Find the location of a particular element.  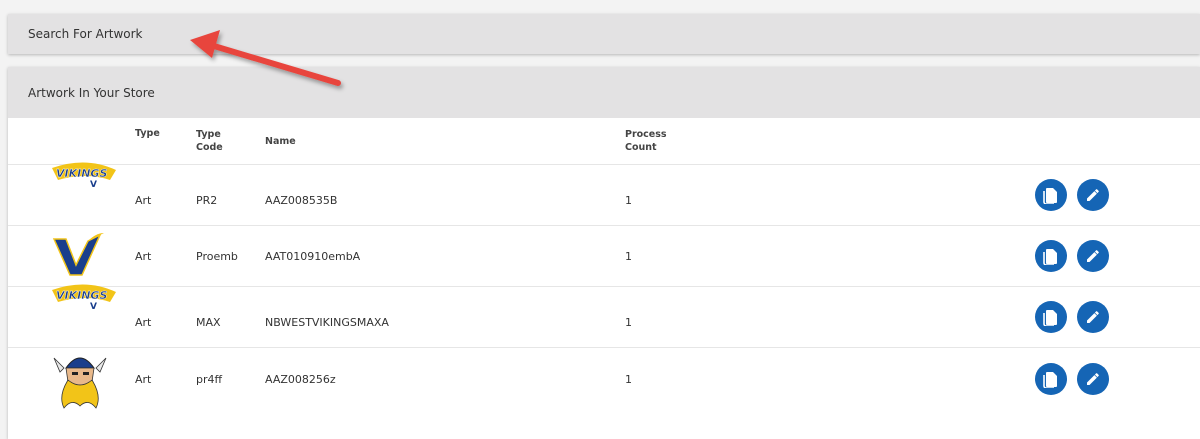

search-artwork-panel: Search For Artwork is located at coordinates (604, 34).